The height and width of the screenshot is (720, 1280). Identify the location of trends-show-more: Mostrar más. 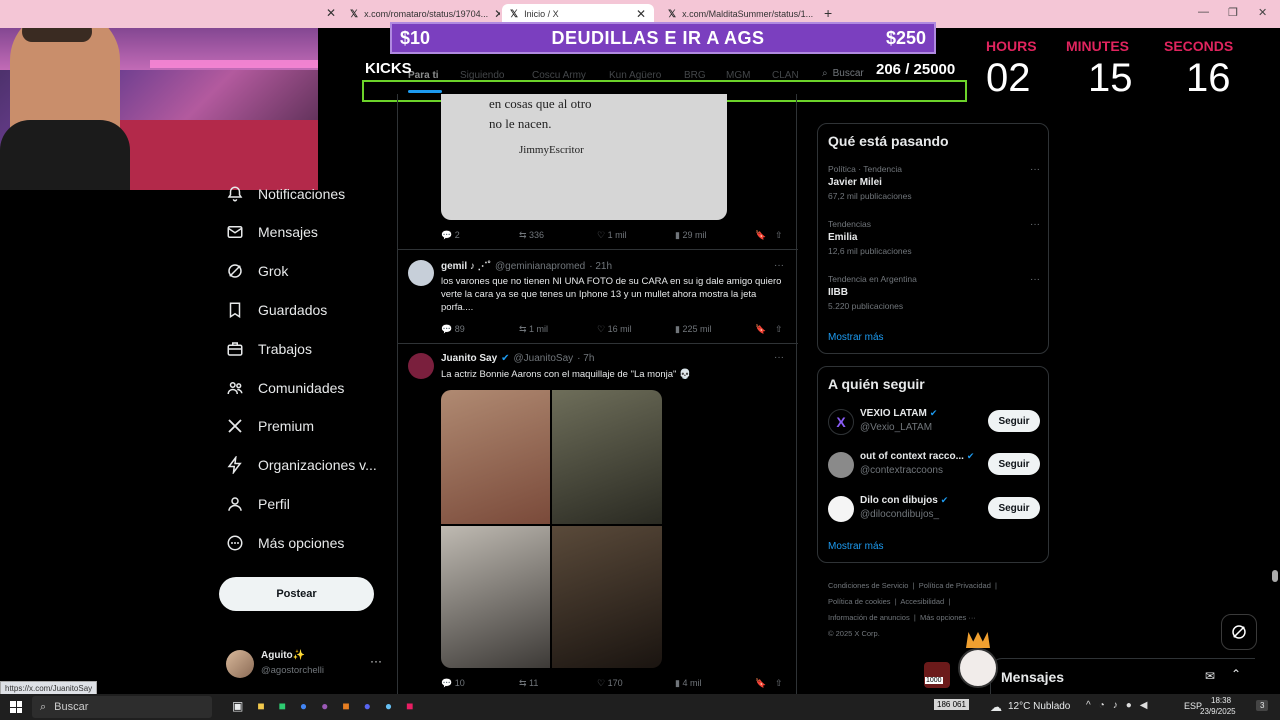
(856, 337).